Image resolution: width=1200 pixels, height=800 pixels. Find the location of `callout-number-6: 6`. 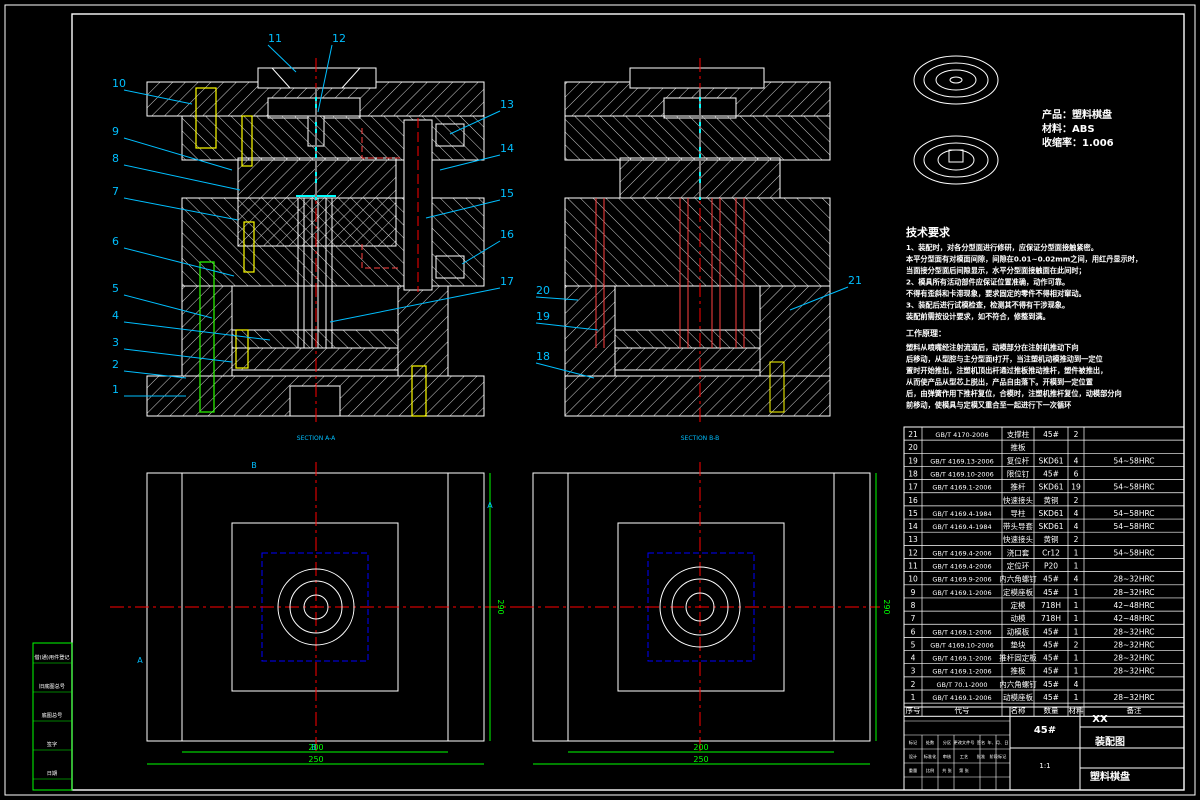

callout-number-6: 6 is located at coordinates (115, 241).